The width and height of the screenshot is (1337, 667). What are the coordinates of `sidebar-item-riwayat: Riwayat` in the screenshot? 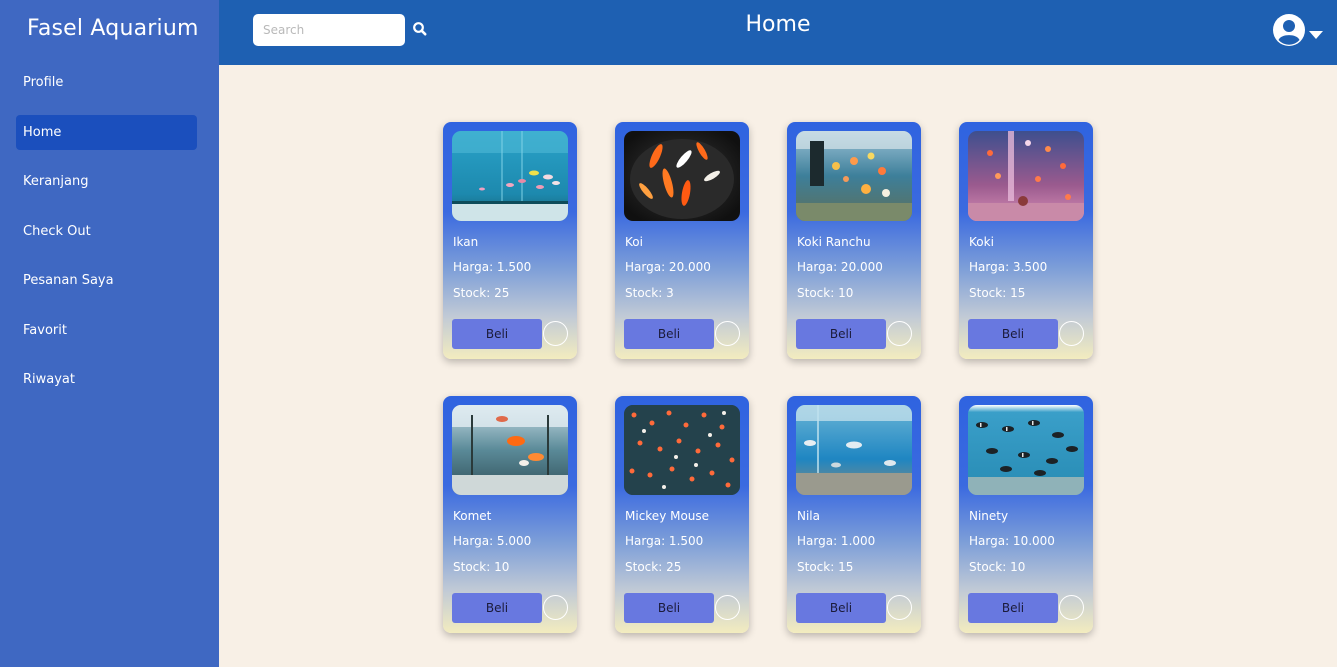 It's located at (106, 379).